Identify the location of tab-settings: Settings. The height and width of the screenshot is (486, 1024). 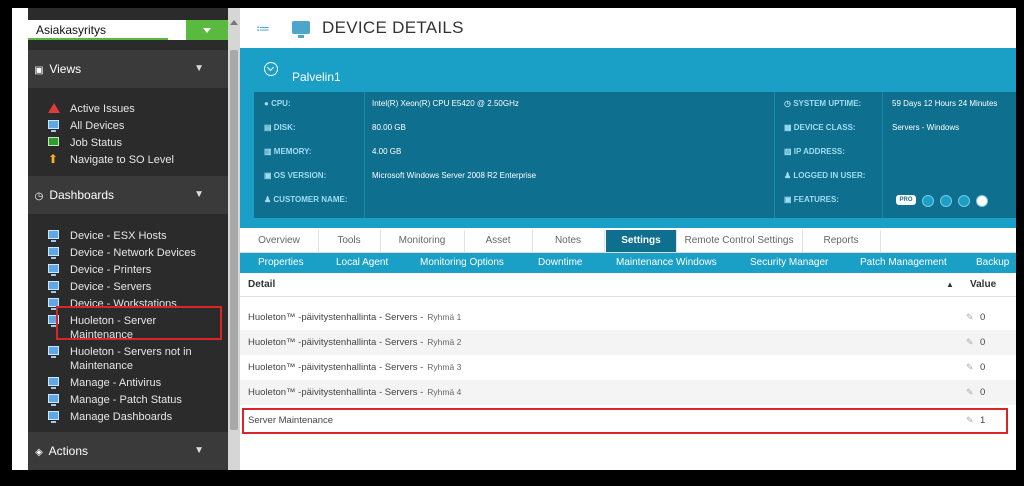
(641, 241).